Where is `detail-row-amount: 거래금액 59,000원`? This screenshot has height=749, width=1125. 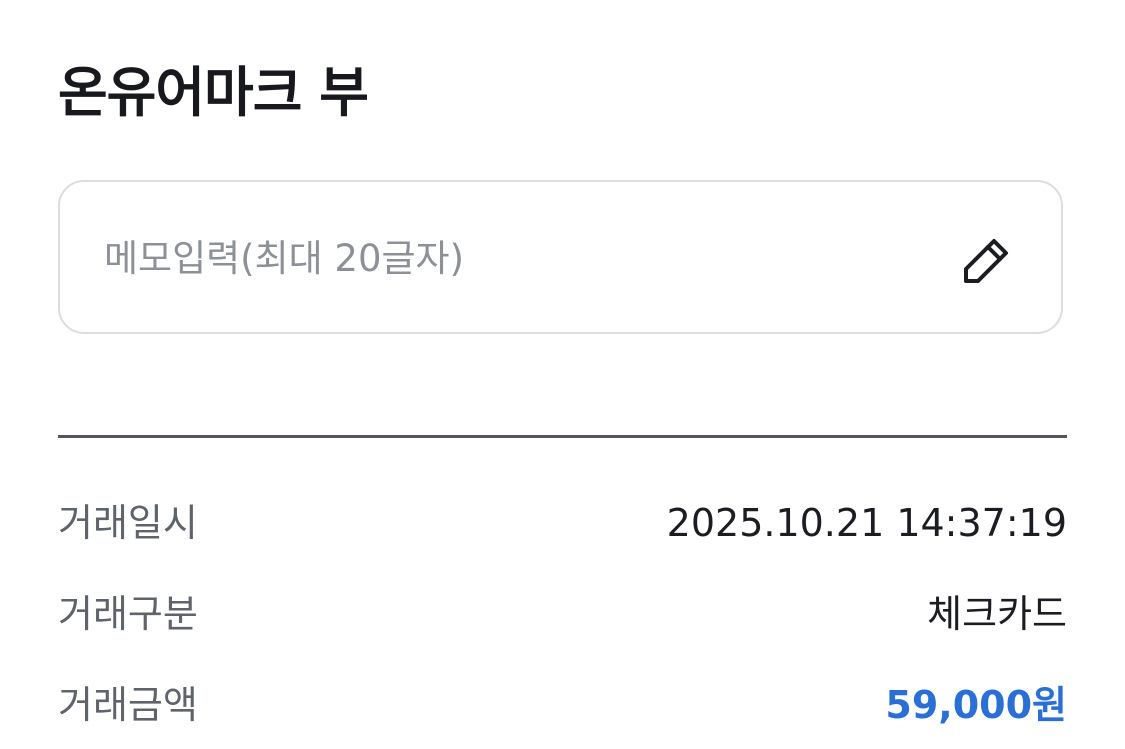
detail-row-amount: 거래금액 59,000원 is located at coordinates (562, 705).